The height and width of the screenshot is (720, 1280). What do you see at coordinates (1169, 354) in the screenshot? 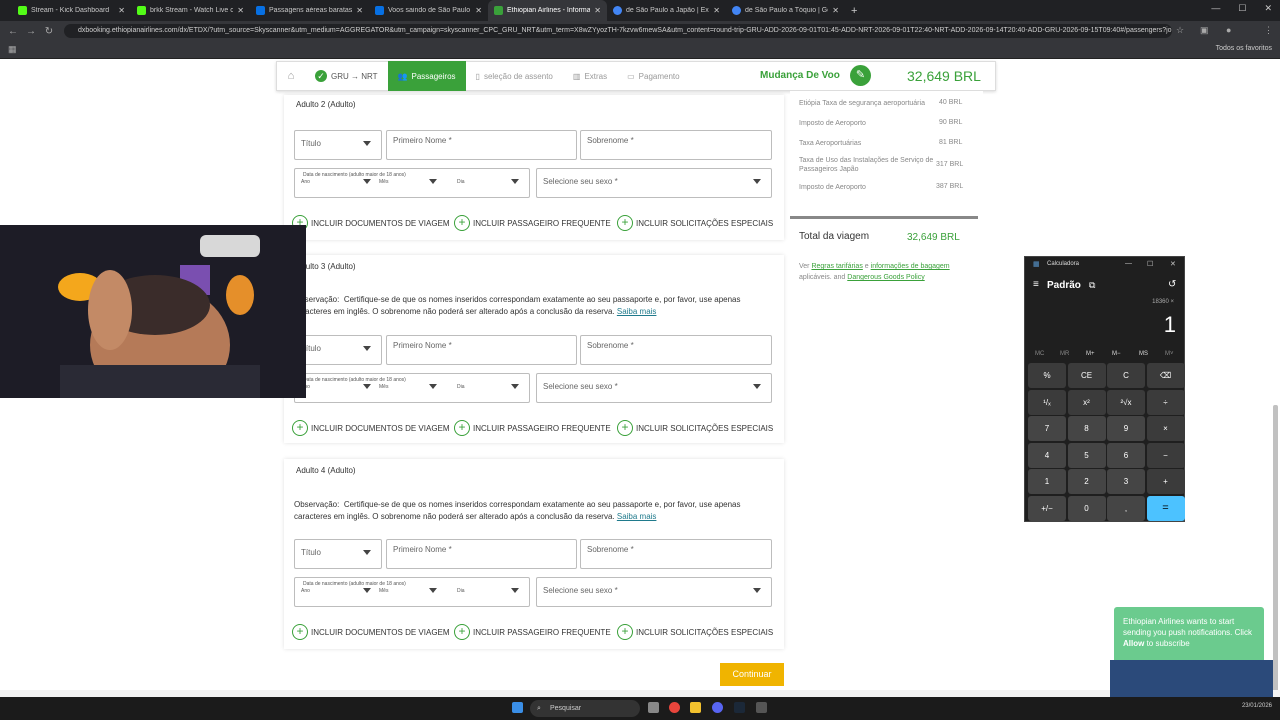
I see `memory-list-button: M˅` at bounding box center [1169, 354].